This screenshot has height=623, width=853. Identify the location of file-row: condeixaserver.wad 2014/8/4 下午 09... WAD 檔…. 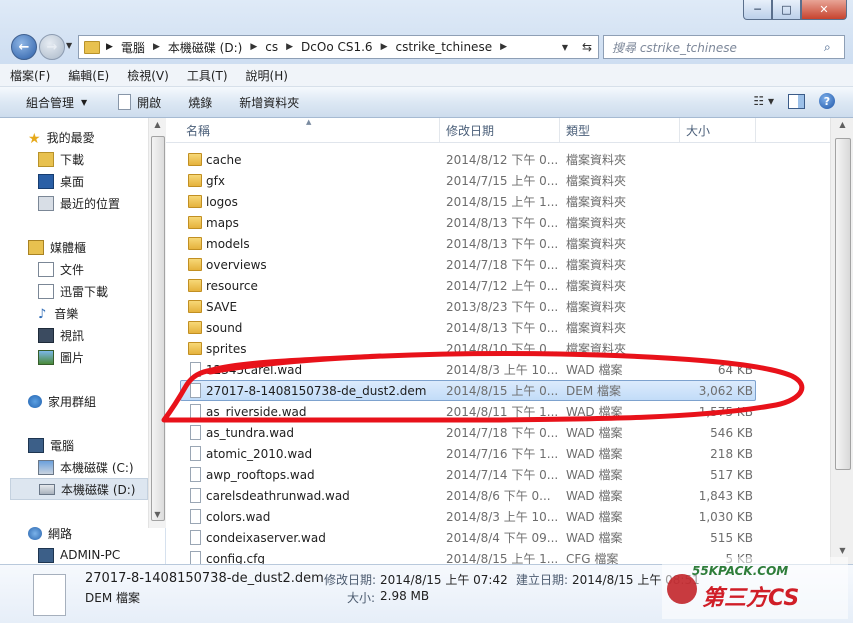
(498, 537).